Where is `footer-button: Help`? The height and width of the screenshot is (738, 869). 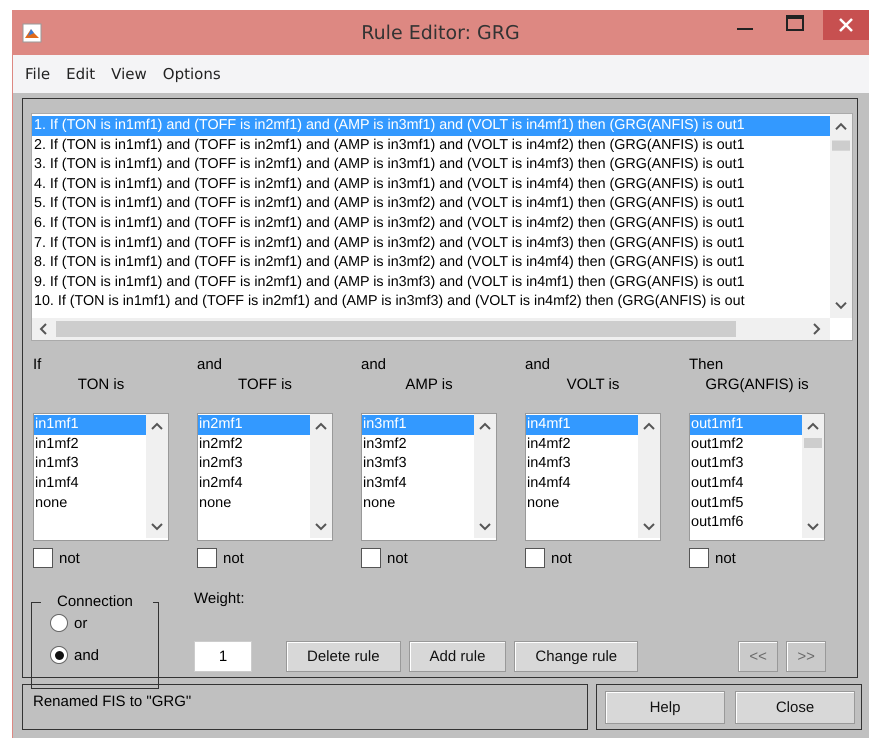 footer-button: Help is located at coordinates (665, 707).